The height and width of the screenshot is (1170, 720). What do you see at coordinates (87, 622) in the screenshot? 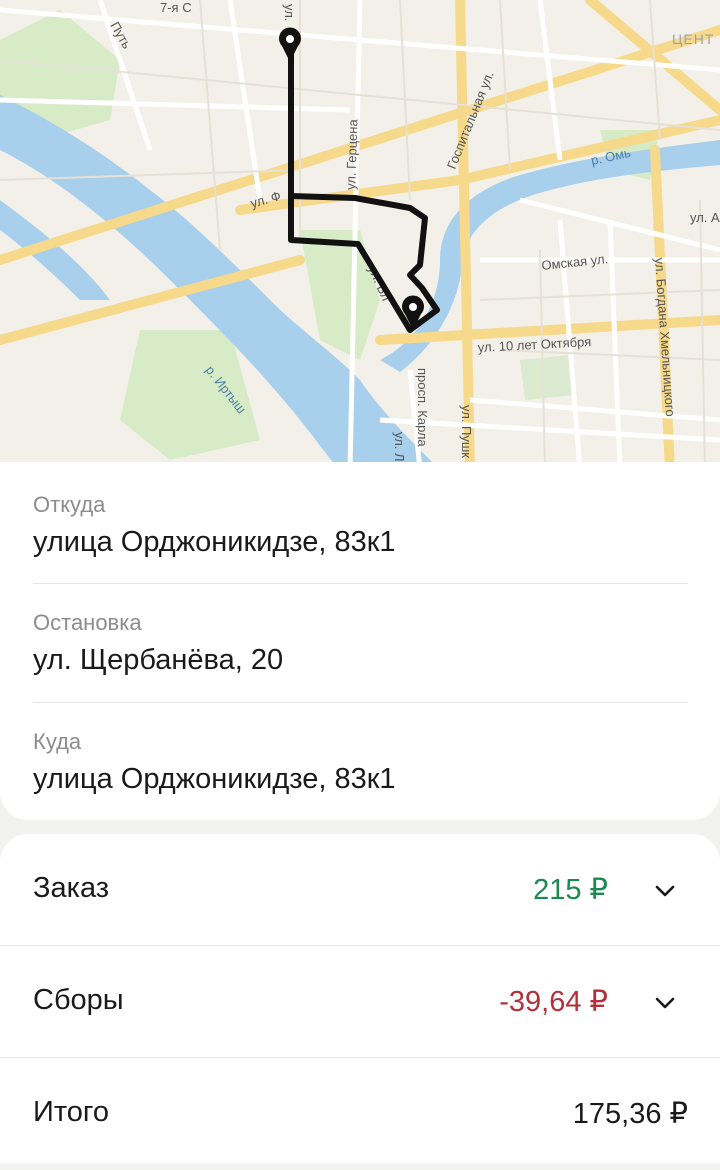
I see `stop-label: Остановка` at bounding box center [87, 622].